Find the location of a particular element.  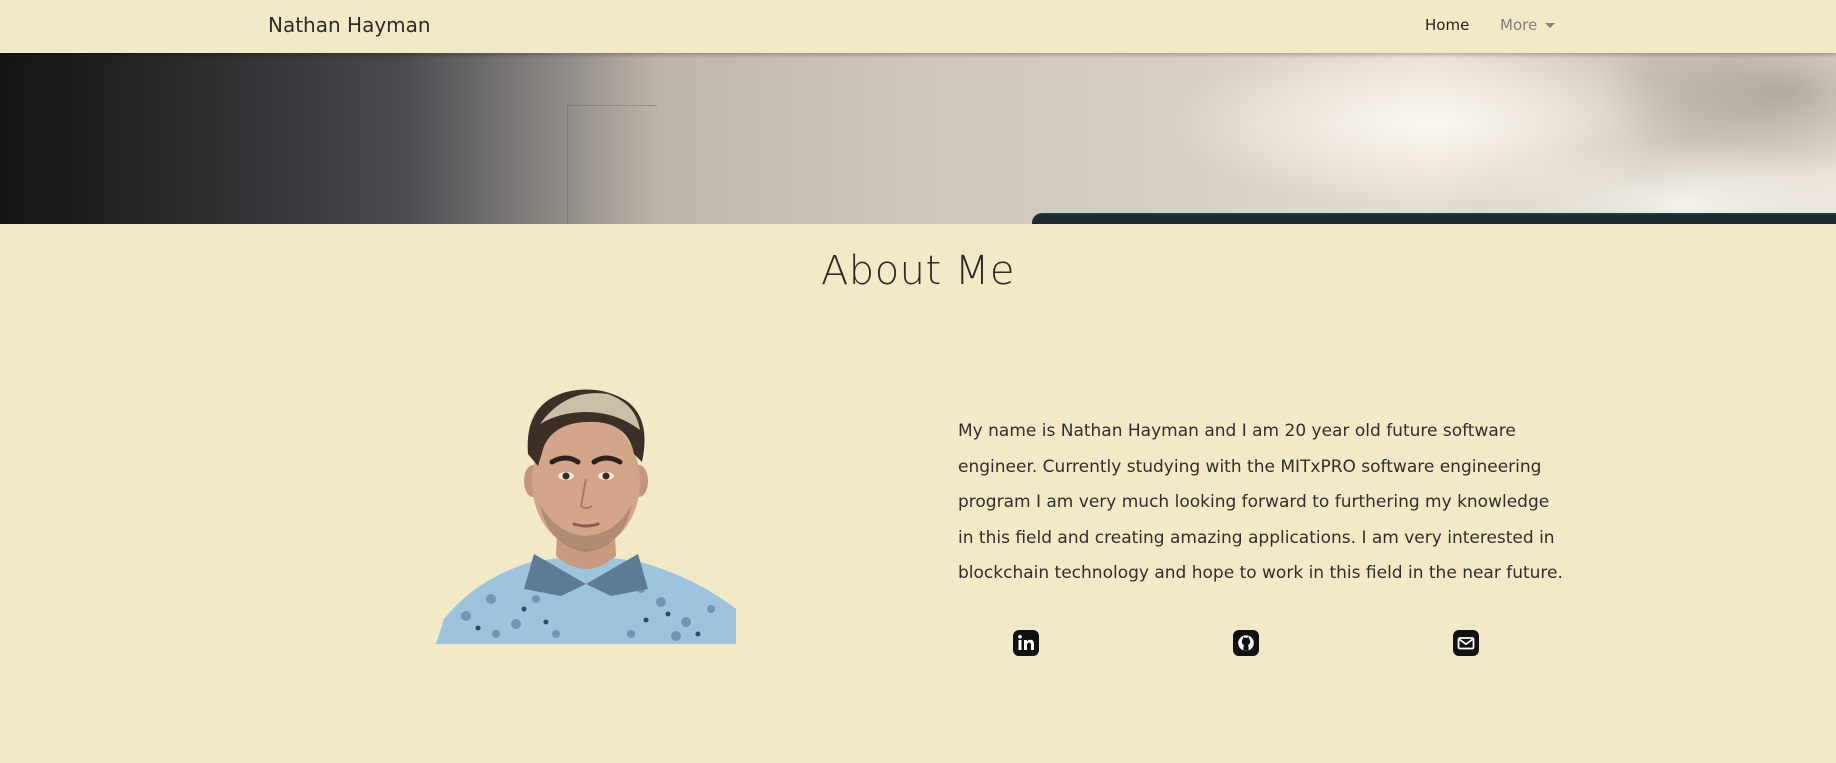

mail-icon is located at coordinates (1466, 643).